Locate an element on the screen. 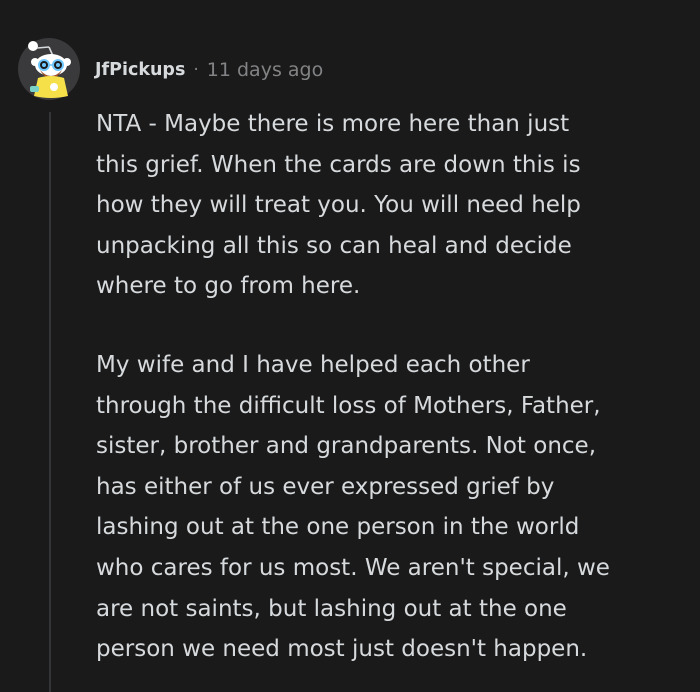 This screenshot has height=692, width=700. user-avatar is located at coordinates (49, 69).